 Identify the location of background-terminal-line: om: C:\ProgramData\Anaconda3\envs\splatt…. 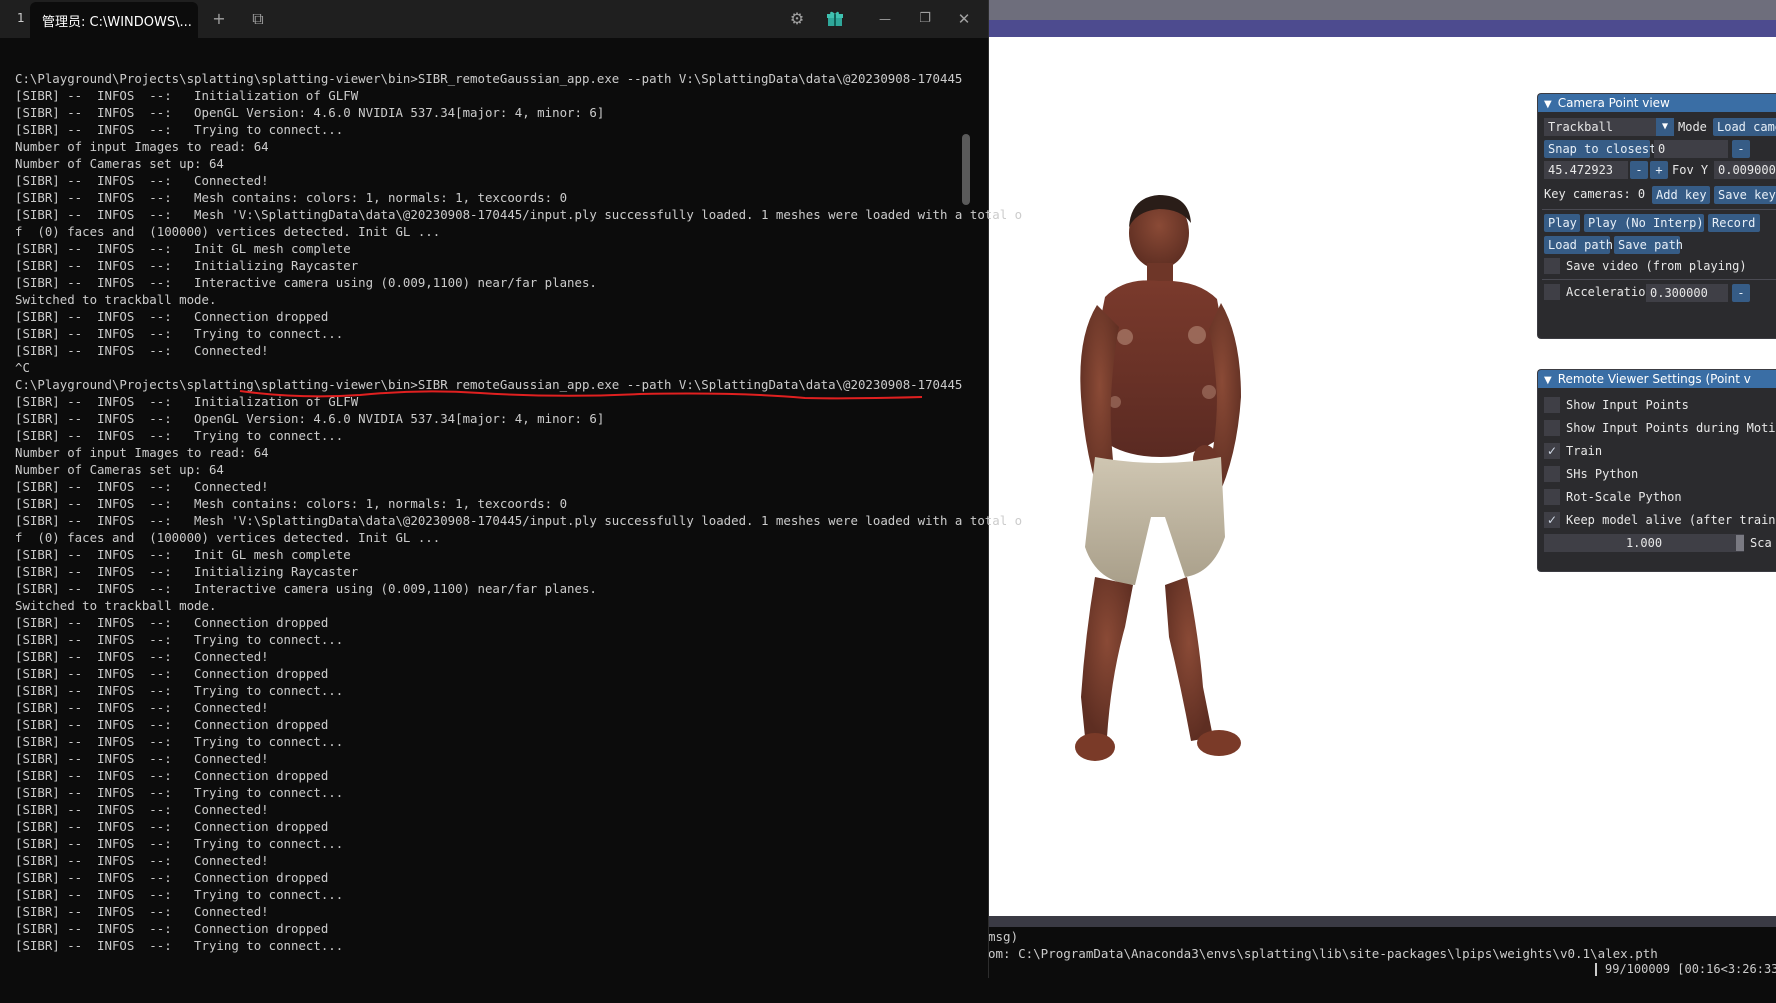
(1323, 953).